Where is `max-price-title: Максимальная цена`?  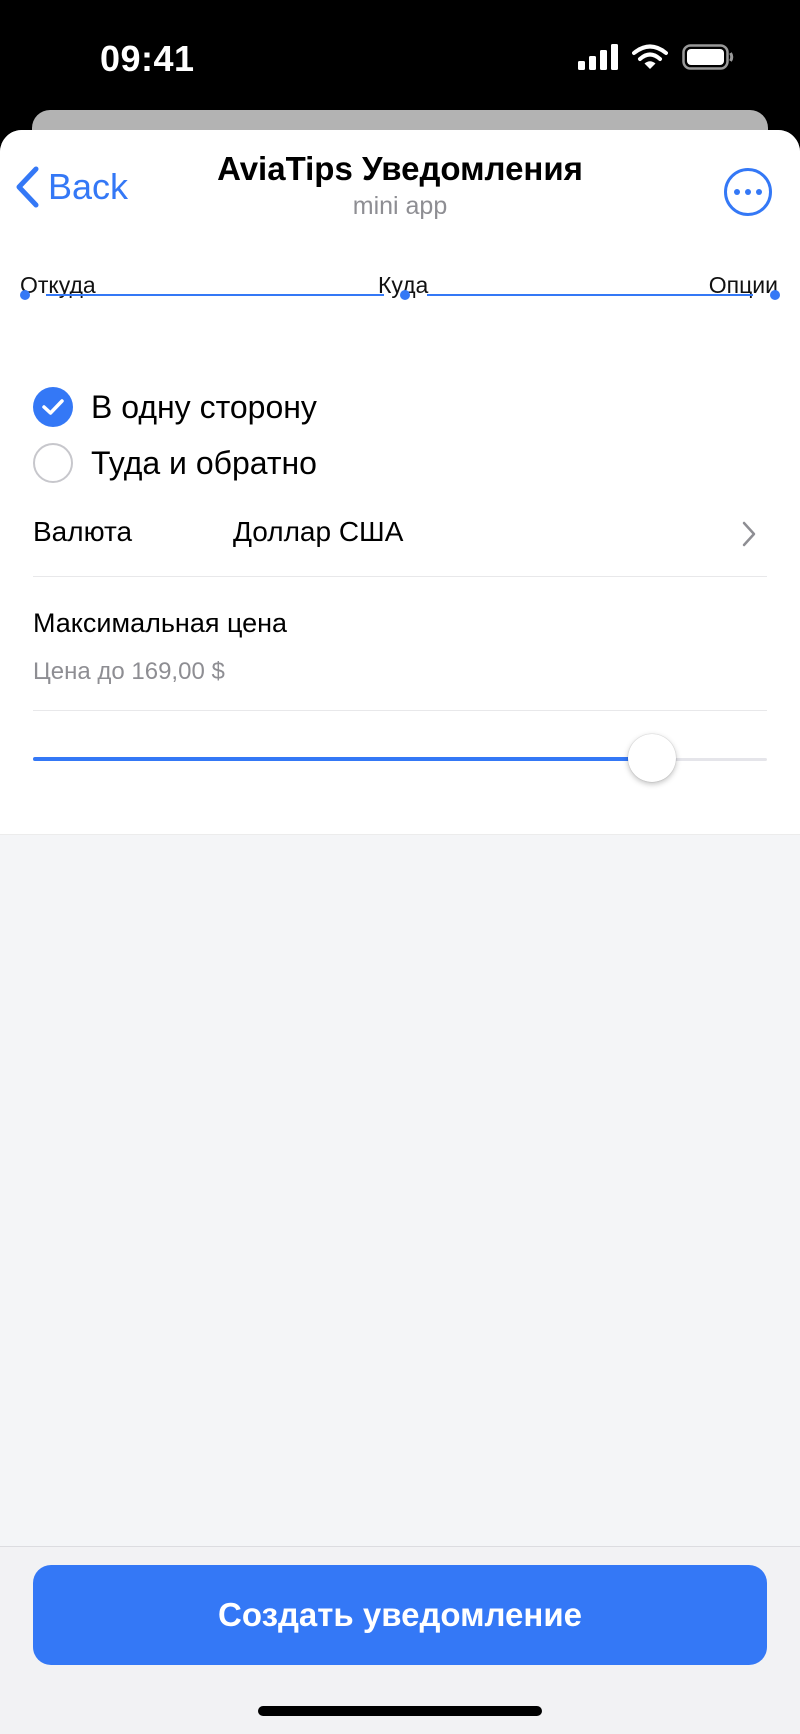
max-price-title: Максимальная цена is located at coordinates (160, 623).